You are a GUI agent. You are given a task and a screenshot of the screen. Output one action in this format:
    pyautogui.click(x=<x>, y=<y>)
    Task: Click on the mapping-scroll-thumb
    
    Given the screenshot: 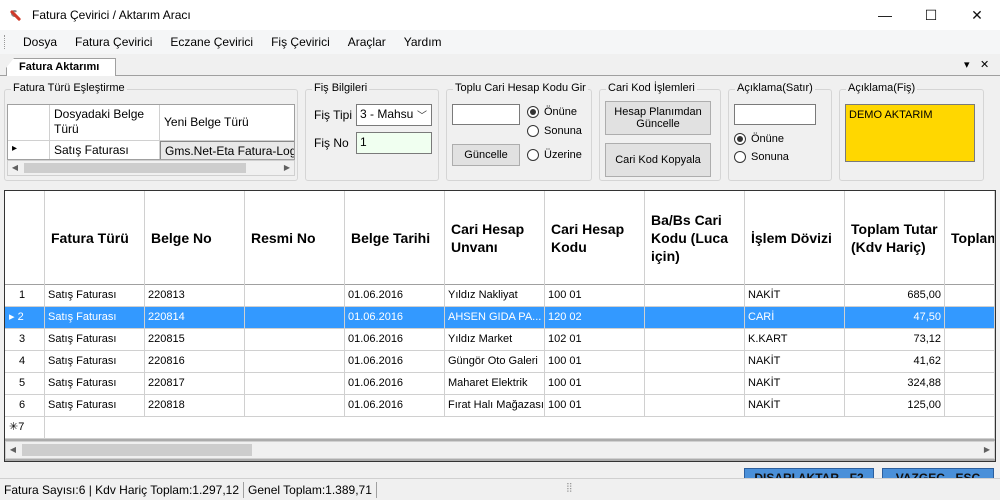 What is the action you would take?
    pyautogui.click(x=135, y=168)
    